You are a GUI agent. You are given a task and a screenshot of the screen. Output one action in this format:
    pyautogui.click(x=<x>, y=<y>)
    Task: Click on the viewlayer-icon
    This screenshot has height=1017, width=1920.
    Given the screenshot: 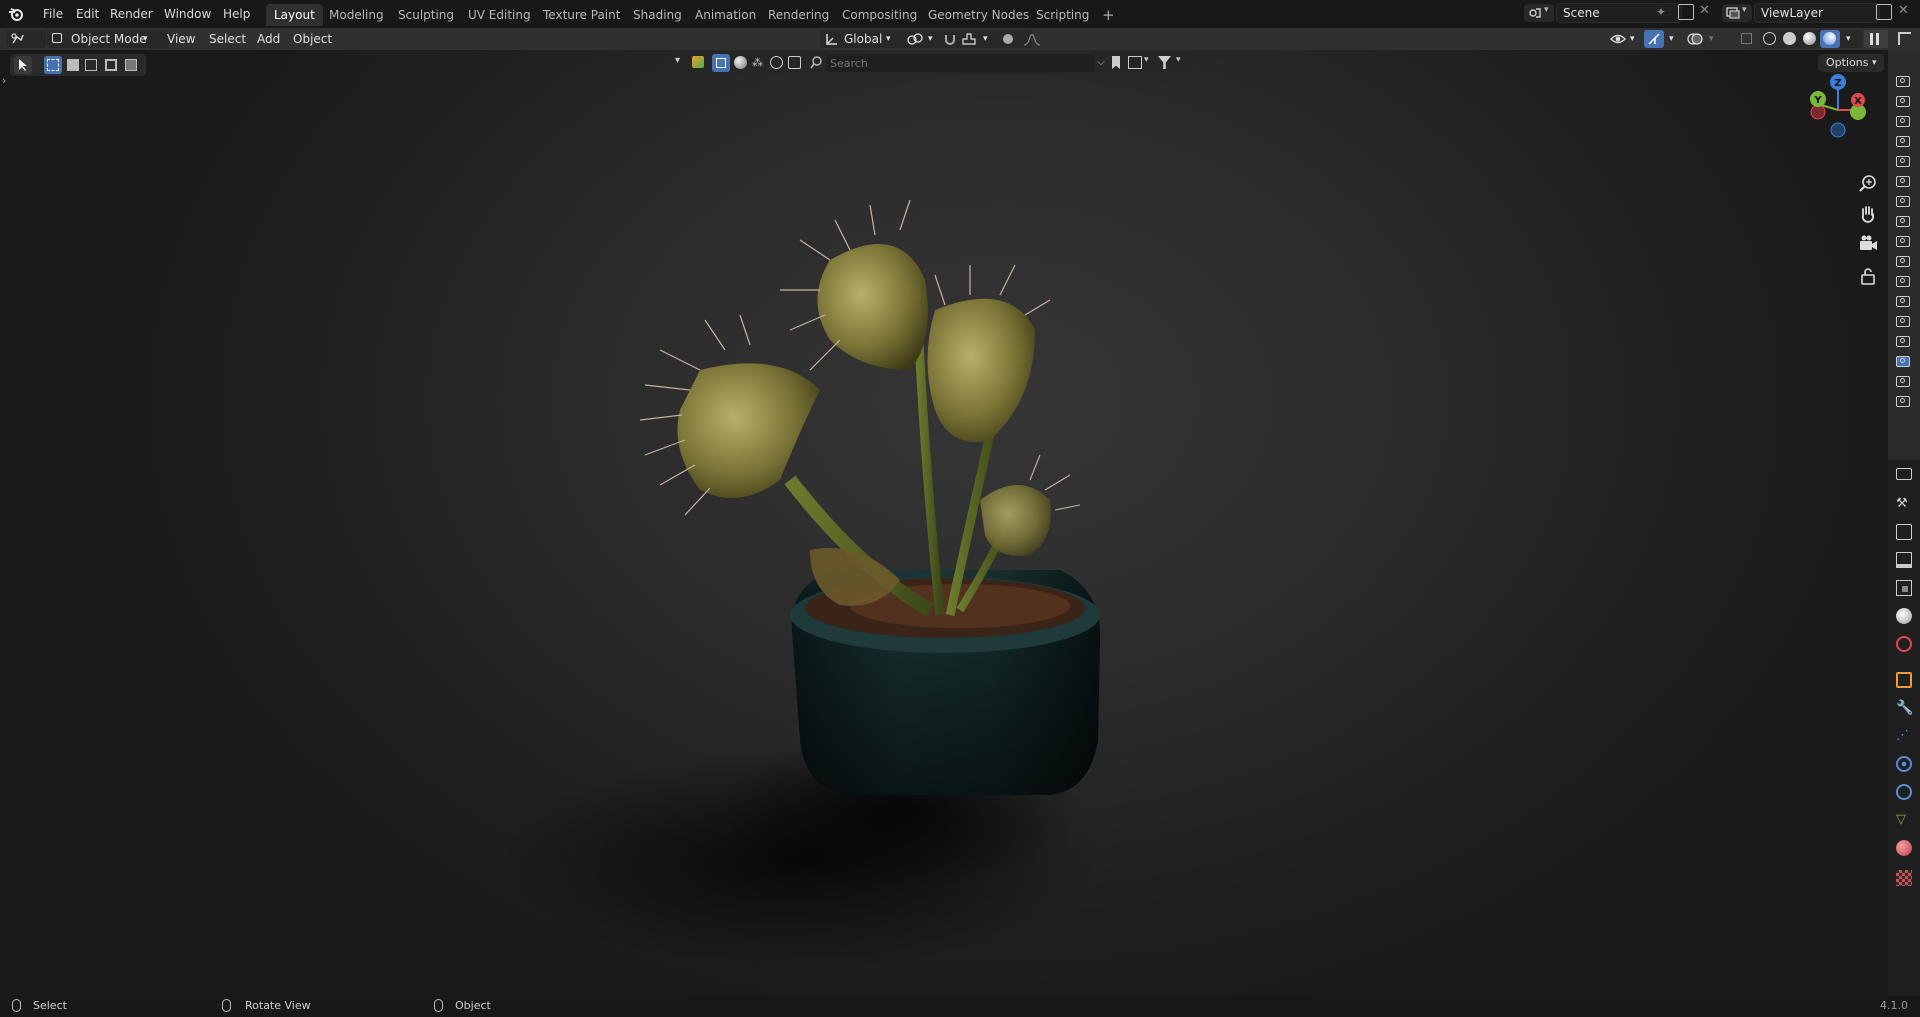 What is the action you would take?
    pyautogui.click(x=1733, y=13)
    